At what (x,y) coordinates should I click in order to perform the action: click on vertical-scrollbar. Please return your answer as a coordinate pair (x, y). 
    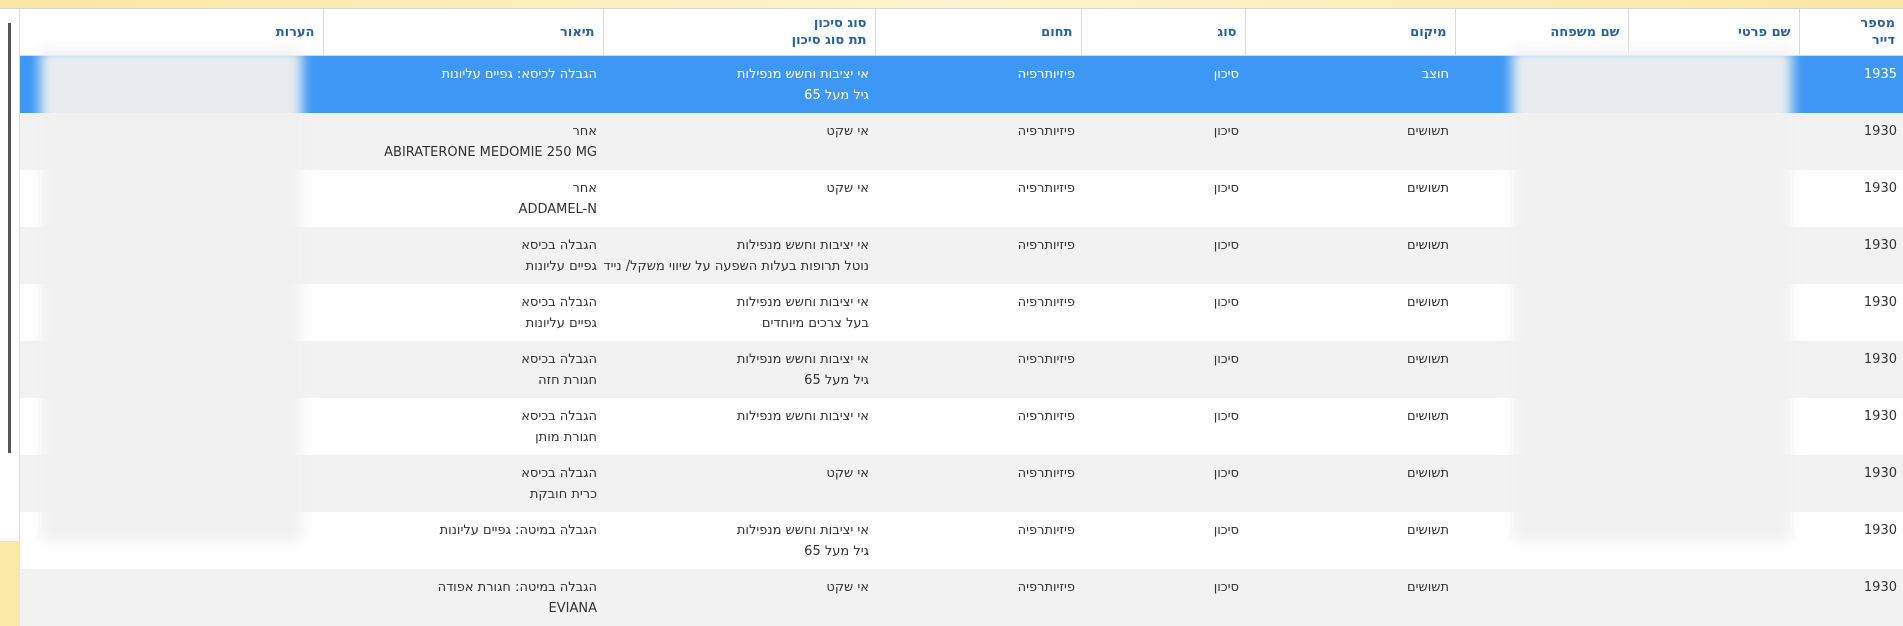
    Looking at the image, I should click on (9, 238).